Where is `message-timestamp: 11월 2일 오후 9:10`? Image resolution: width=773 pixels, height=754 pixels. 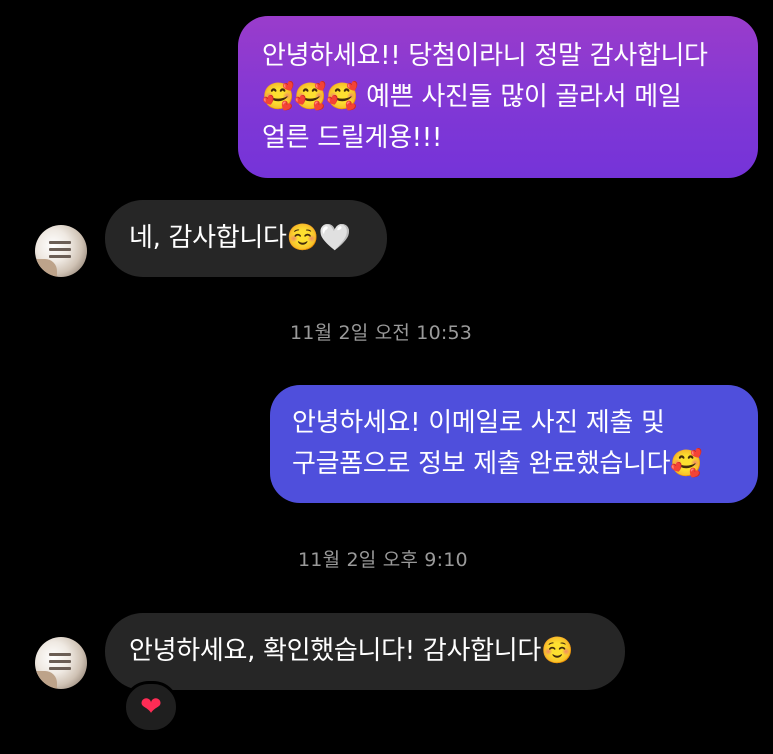 message-timestamp: 11월 2일 오후 9:10 is located at coordinates (383, 560).